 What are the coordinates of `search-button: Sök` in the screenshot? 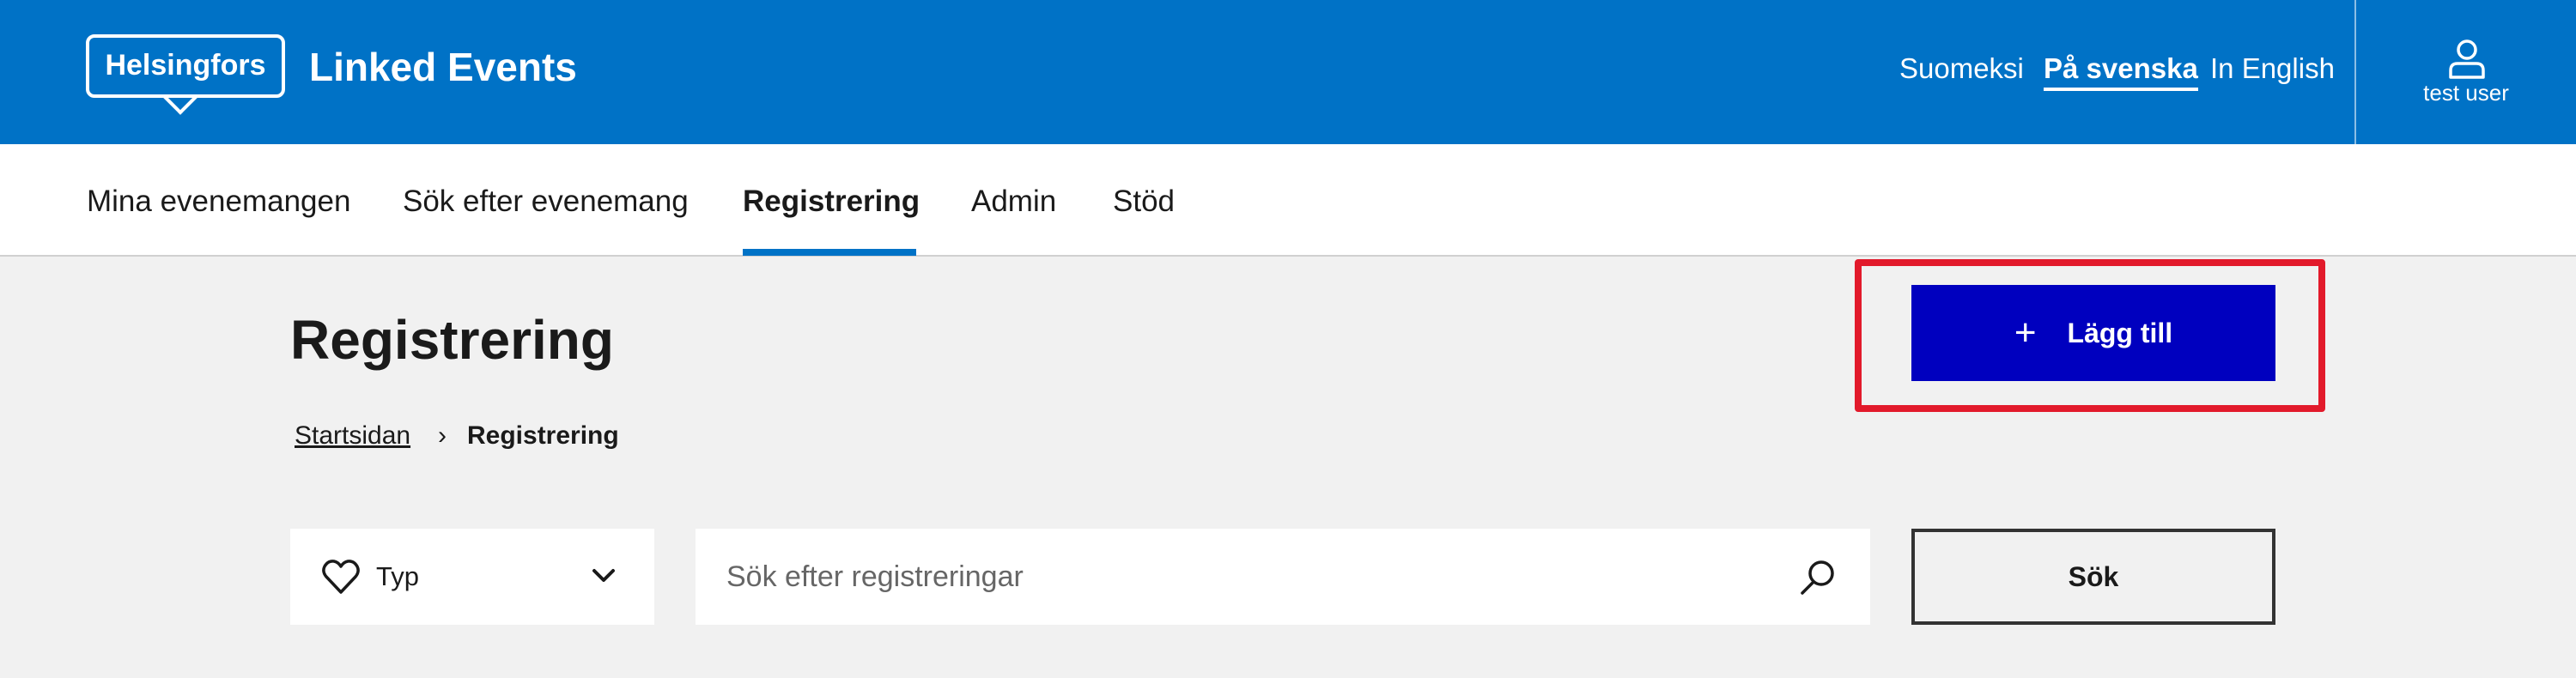 It's located at (2093, 577).